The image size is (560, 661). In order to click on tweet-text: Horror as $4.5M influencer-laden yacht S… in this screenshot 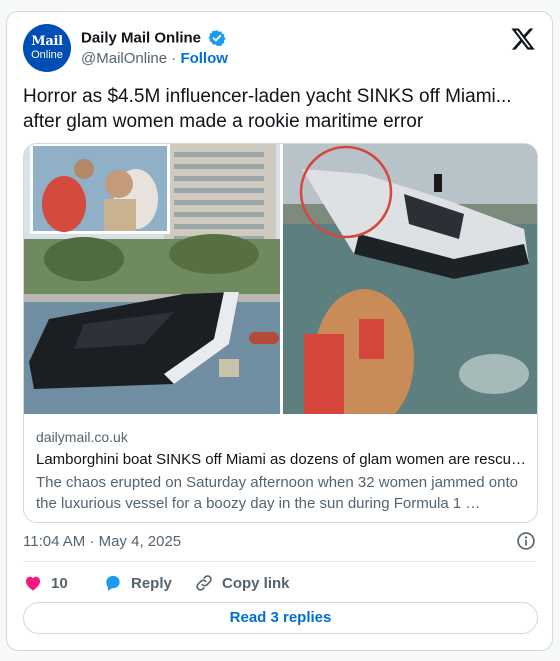, I will do `click(267, 109)`.